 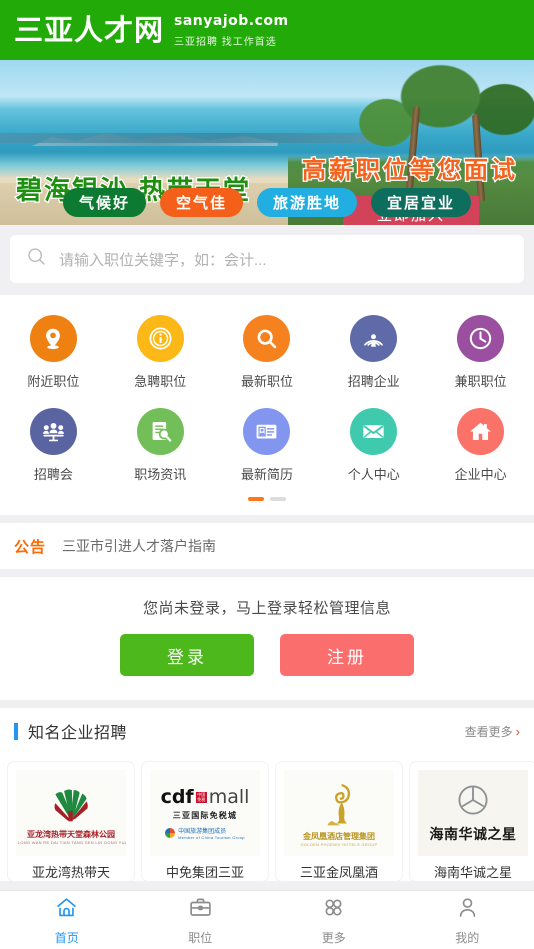 What do you see at coordinates (201, 202) in the screenshot?
I see `banner-tag: 空气佳` at bounding box center [201, 202].